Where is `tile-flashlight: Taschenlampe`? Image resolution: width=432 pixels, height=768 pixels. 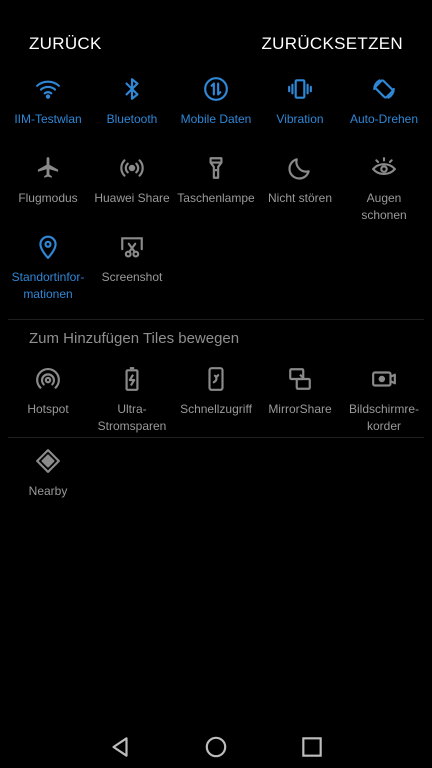
tile-flashlight: Taschenlampe is located at coordinates (216, 180).